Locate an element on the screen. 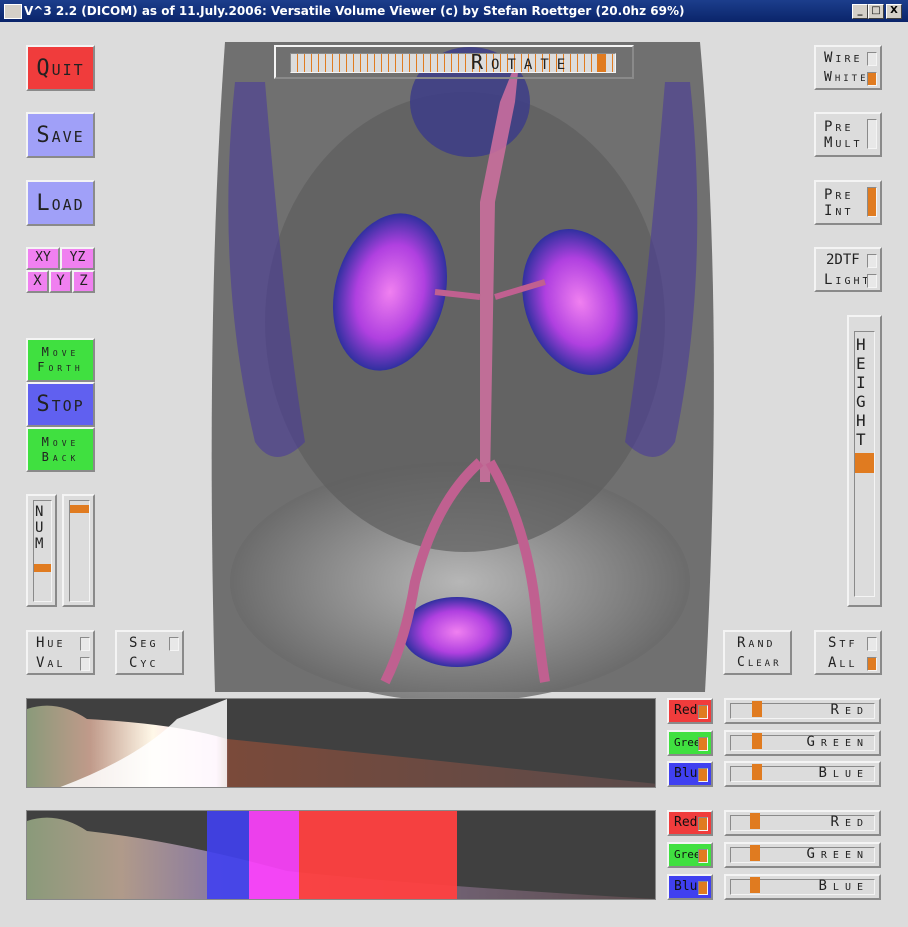 The image size is (908, 927). tf2-red-box: Red is located at coordinates (690, 823).